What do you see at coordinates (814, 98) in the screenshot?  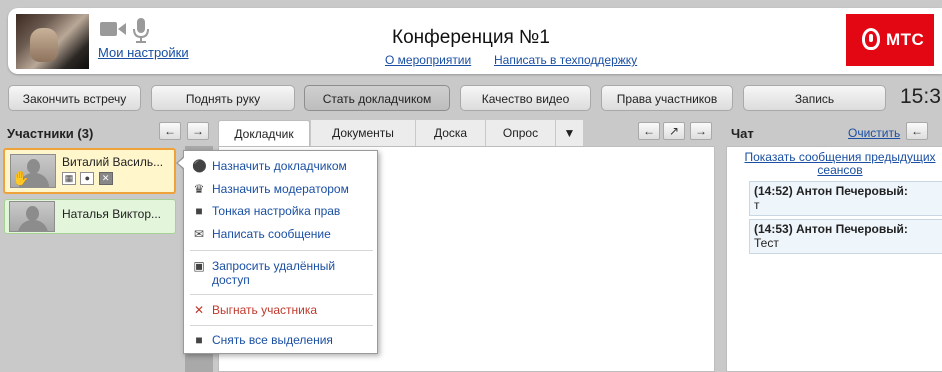 I see `record-button: Запись` at bounding box center [814, 98].